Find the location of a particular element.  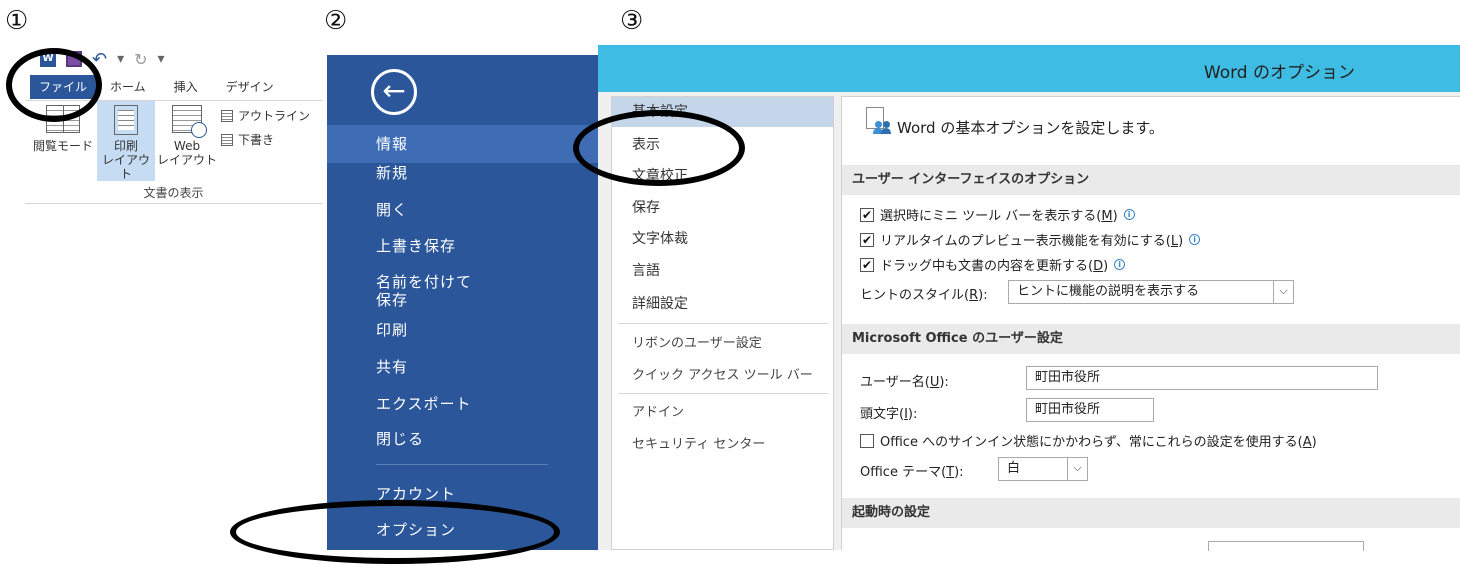

redo-icon: ↻ is located at coordinates (140, 59).